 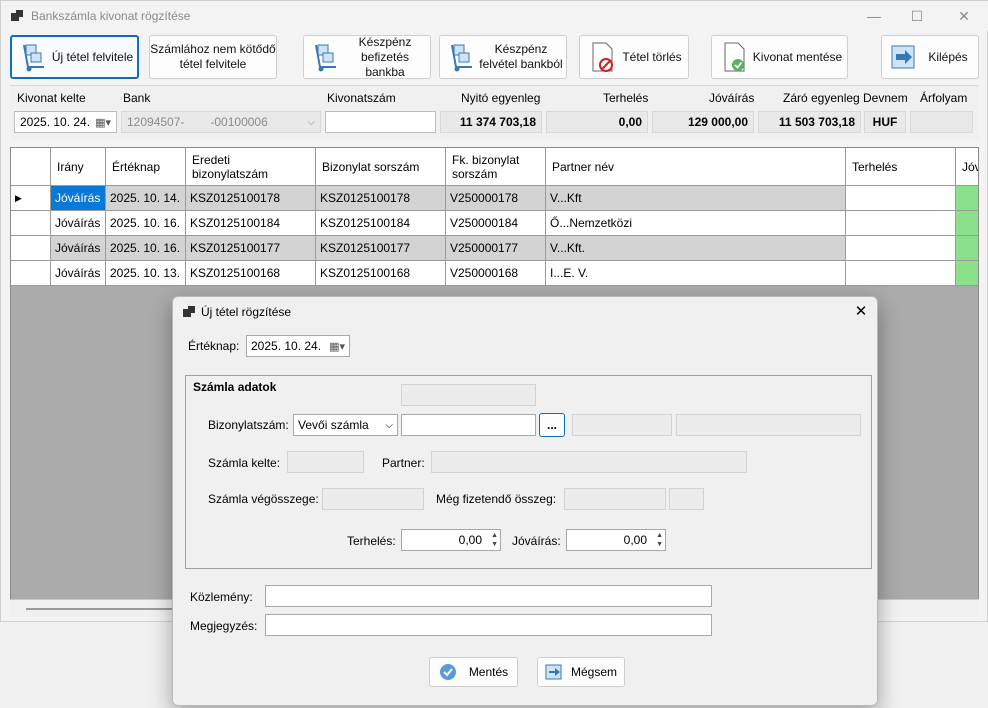 What do you see at coordinates (903, 57) in the screenshot?
I see `exit-arrow-icon` at bounding box center [903, 57].